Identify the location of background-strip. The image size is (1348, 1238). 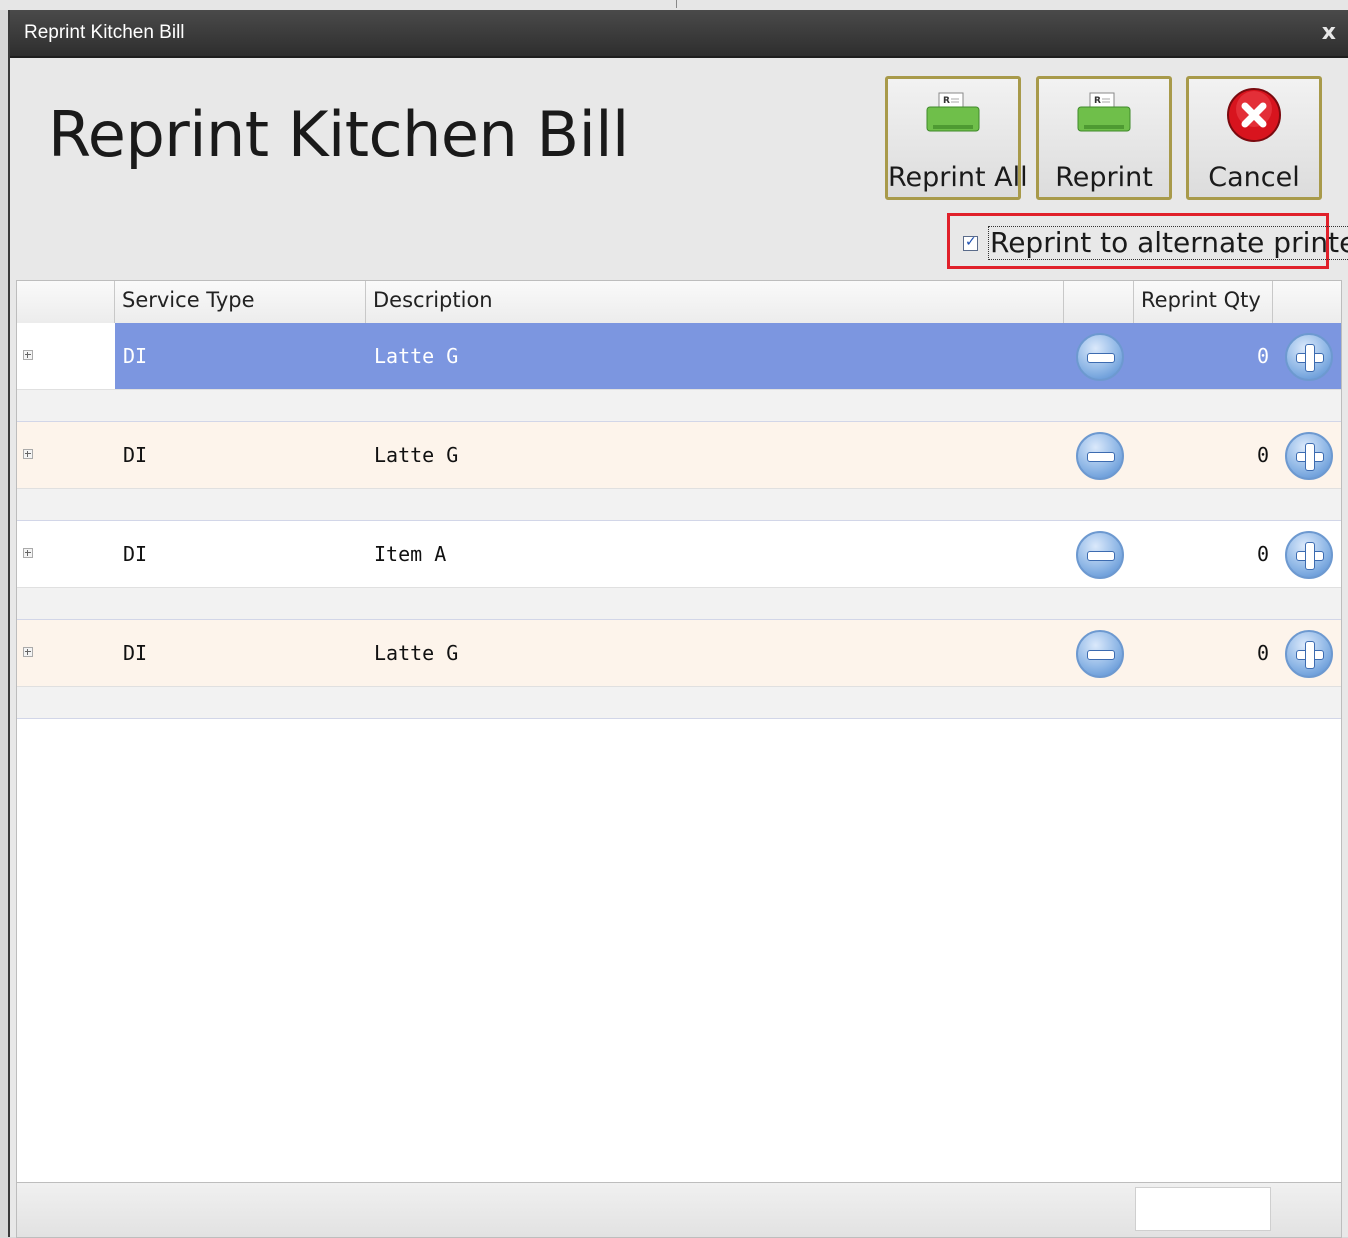
(674, 5).